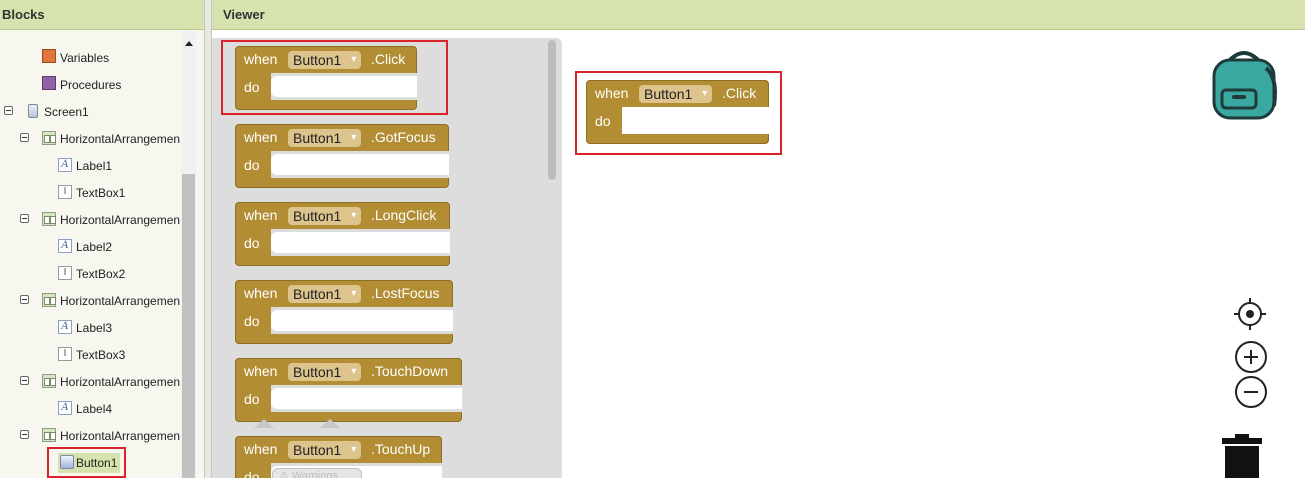  What do you see at coordinates (401, 449) in the screenshot?
I see `event-name: .TouchUp` at bounding box center [401, 449].